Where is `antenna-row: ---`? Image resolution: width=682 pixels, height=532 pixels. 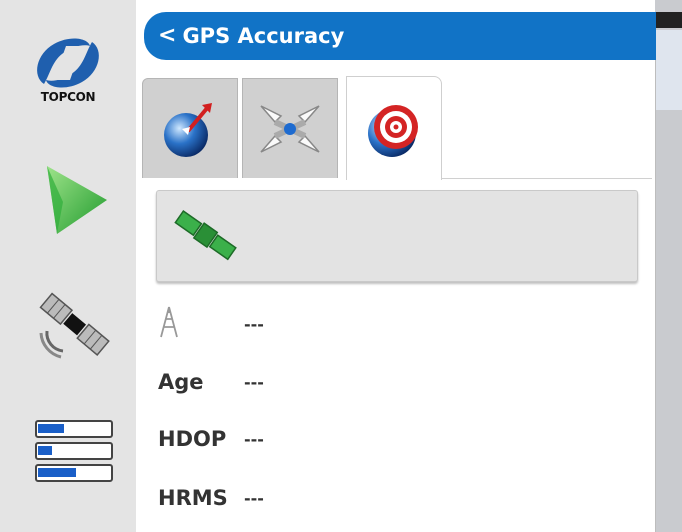 antenna-row: --- is located at coordinates (211, 324).